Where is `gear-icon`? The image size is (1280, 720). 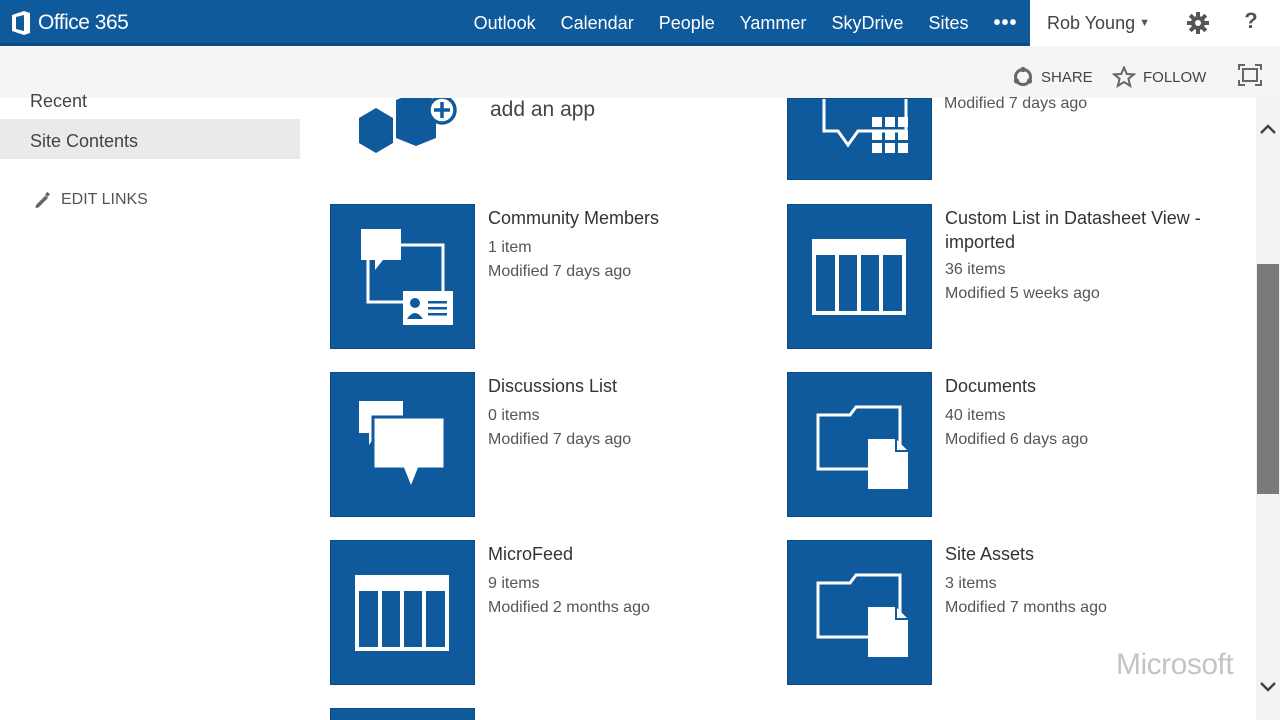 gear-icon is located at coordinates (1198, 23).